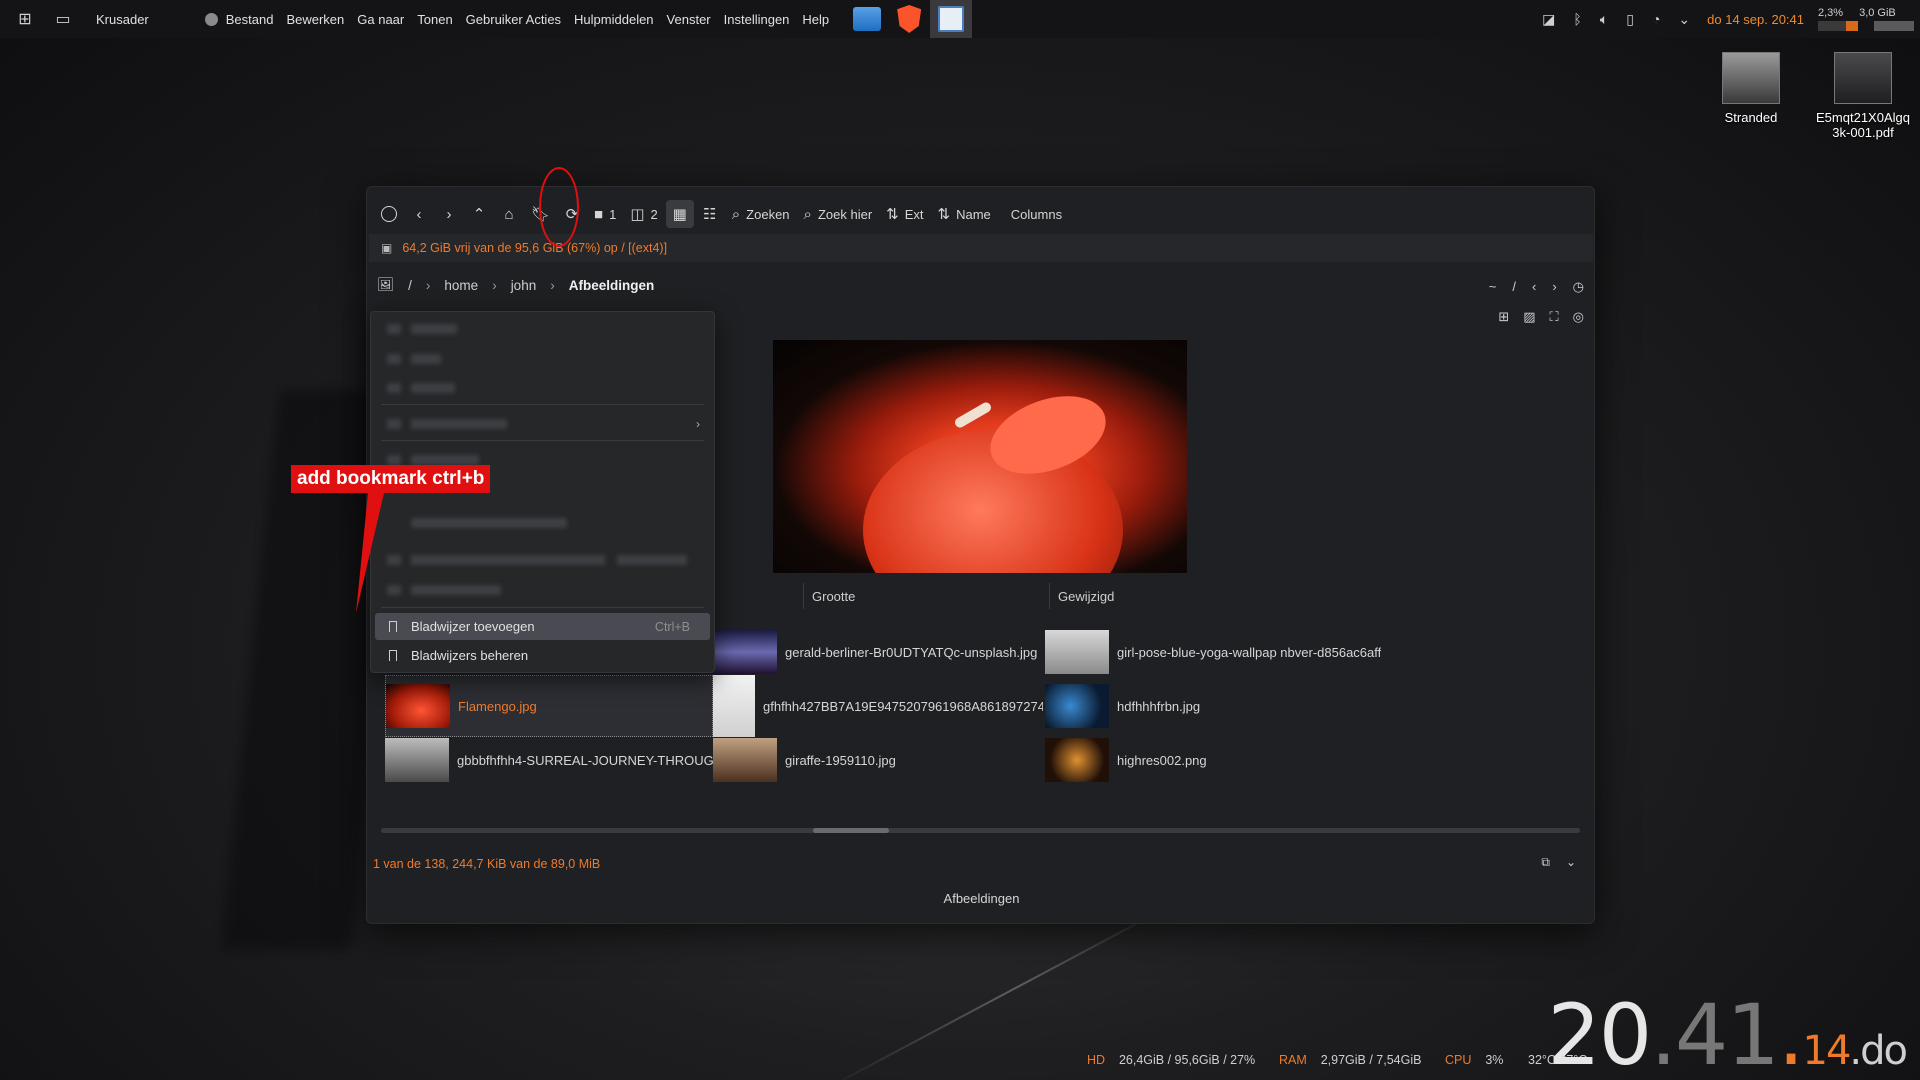 The height and width of the screenshot is (1080, 1920). I want to click on file-tile: gerald-berliner-Br0UDTYATQc-unsplash.jpg, so click(878, 652).